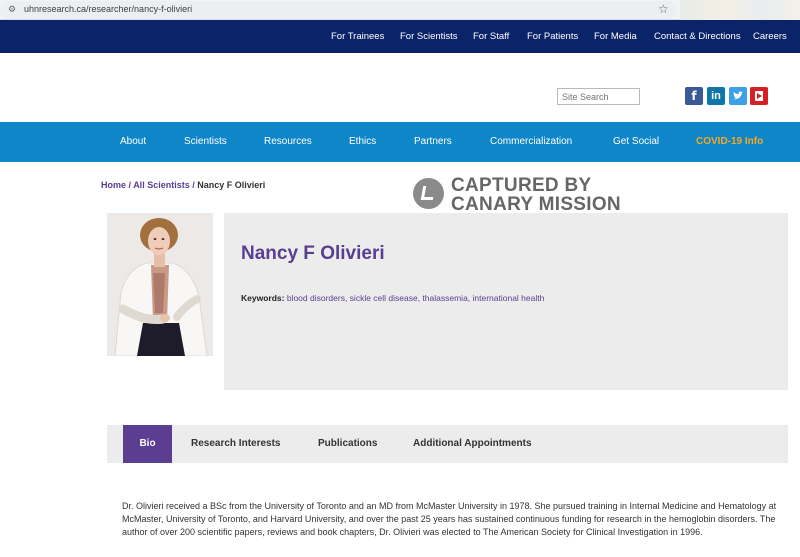 The image size is (800, 557). Describe the element at coordinates (147, 444) in the screenshot. I see `tab-bio: Bio` at that location.